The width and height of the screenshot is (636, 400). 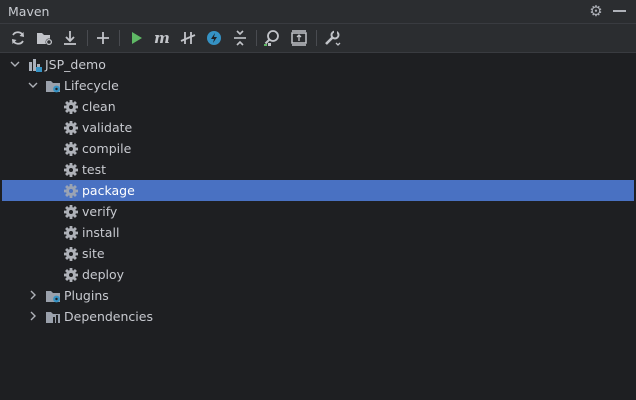 I want to click on tree-item-goal: deploy, so click(x=318, y=274).